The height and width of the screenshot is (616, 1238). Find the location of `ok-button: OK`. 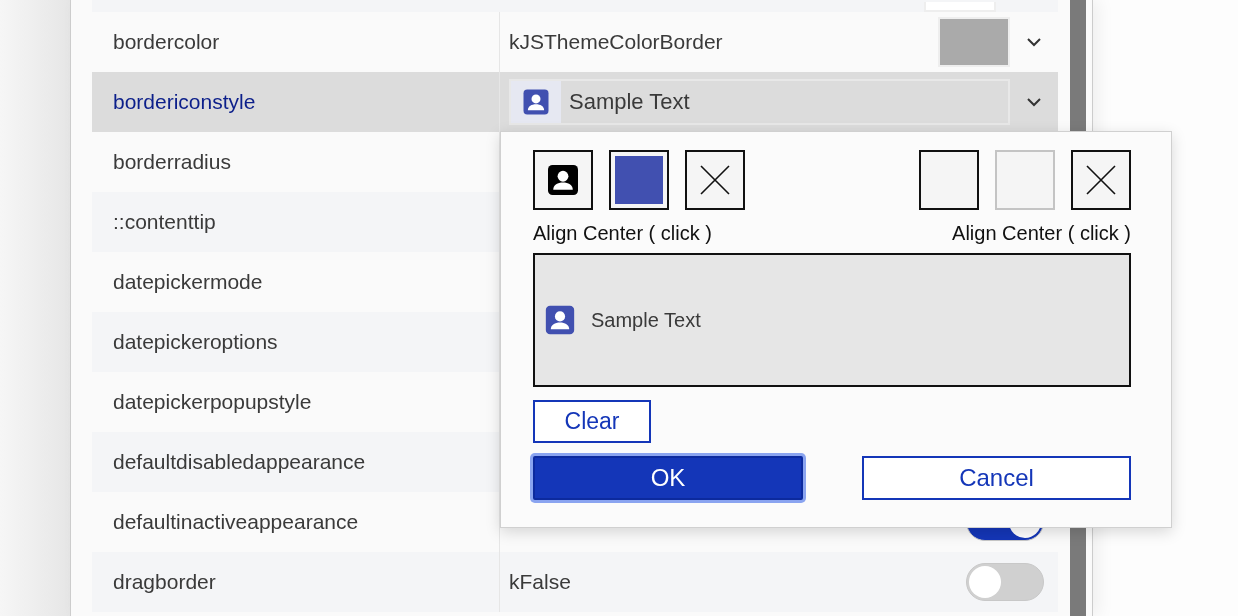

ok-button: OK is located at coordinates (668, 478).